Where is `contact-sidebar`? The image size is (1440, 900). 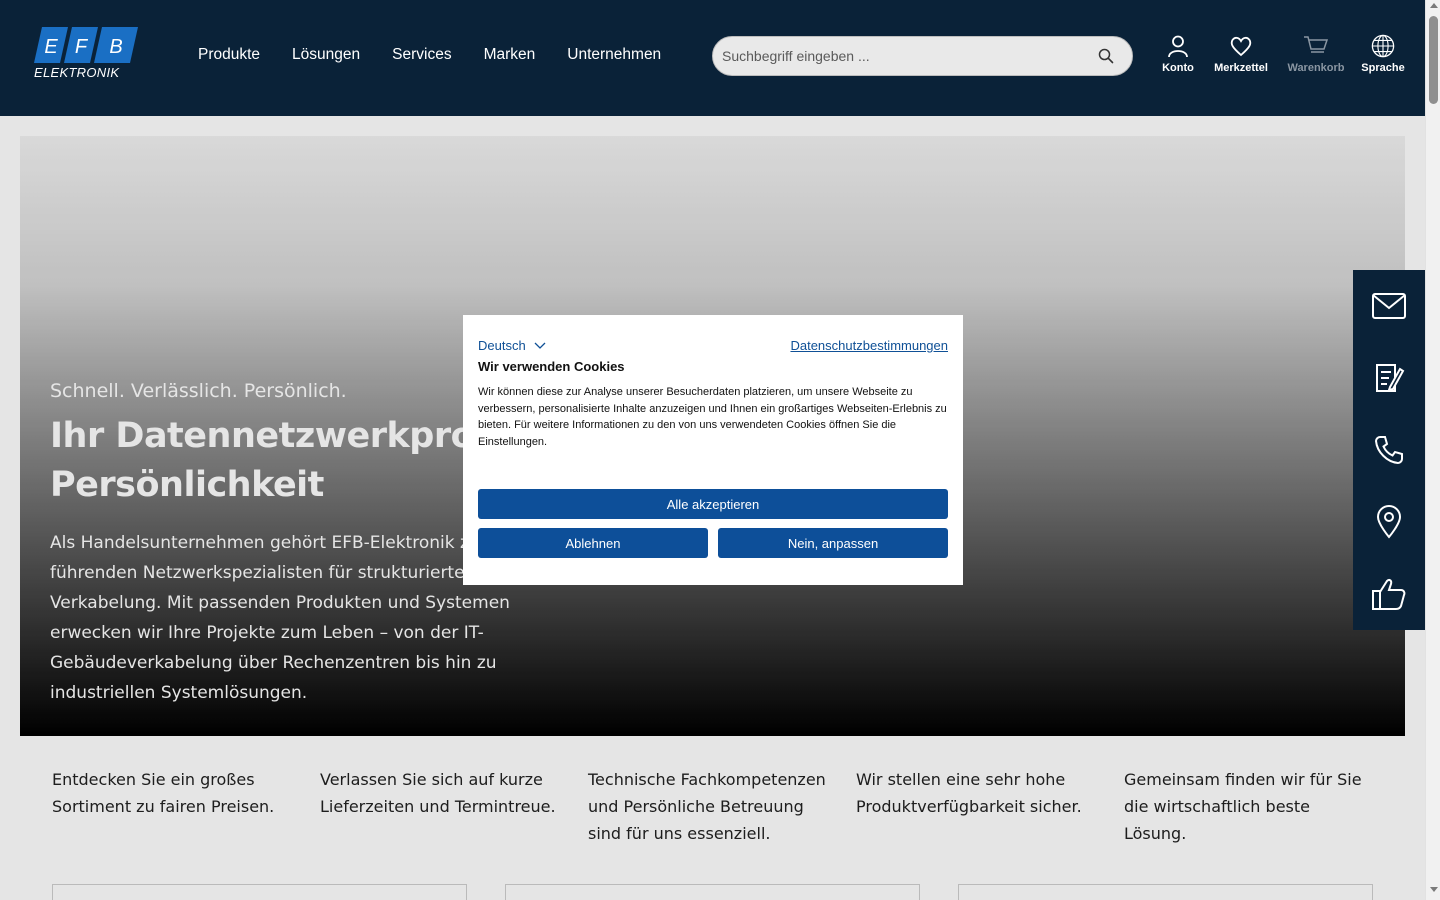 contact-sidebar is located at coordinates (1389, 450).